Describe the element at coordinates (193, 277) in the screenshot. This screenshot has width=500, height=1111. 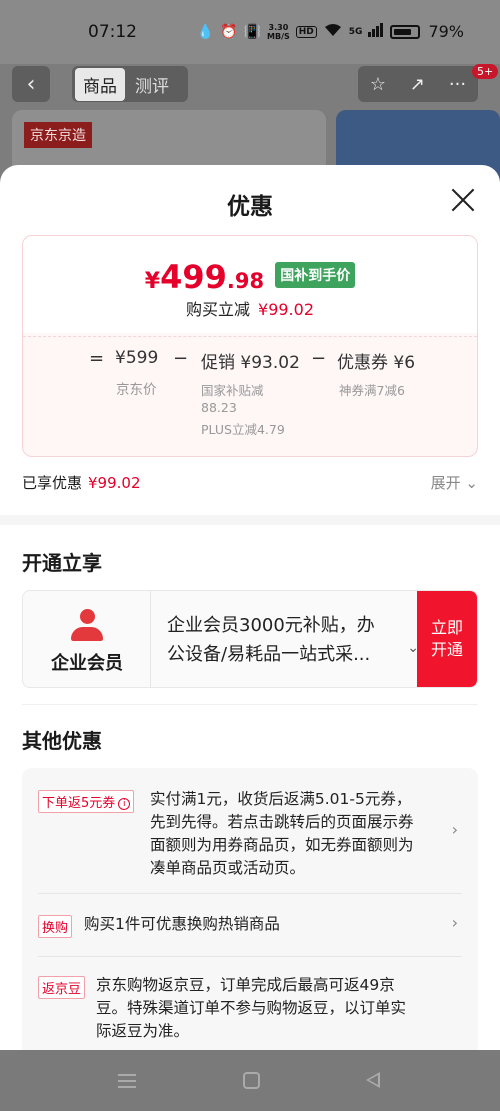
I see `price-integer: 499` at that location.